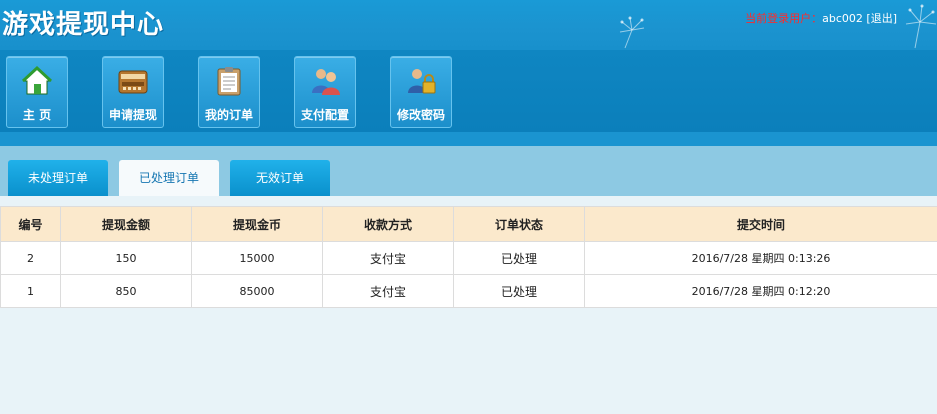 The width and height of the screenshot is (937, 414). Describe the element at coordinates (257, 224) in the screenshot. I see `column-header-coins: 提现金币` at that location.